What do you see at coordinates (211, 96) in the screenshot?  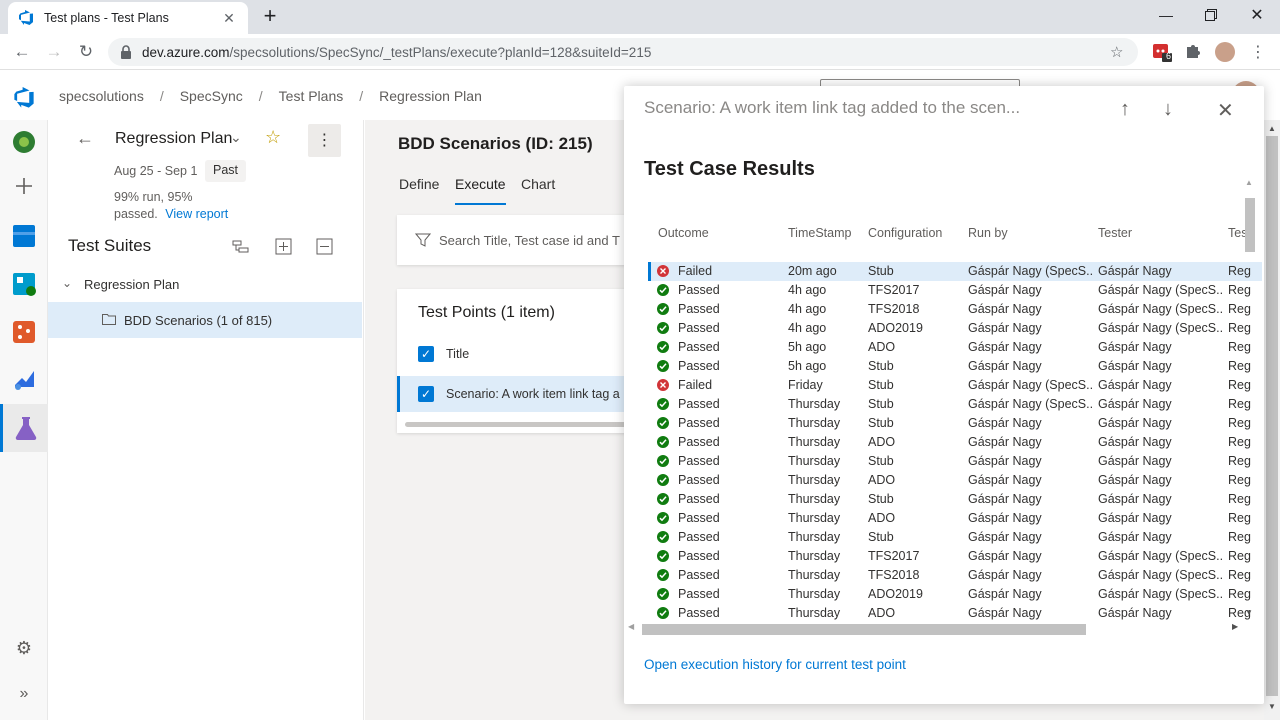 I see `breadcrumb-project: SpecSync` at bounding box center [211, 96].